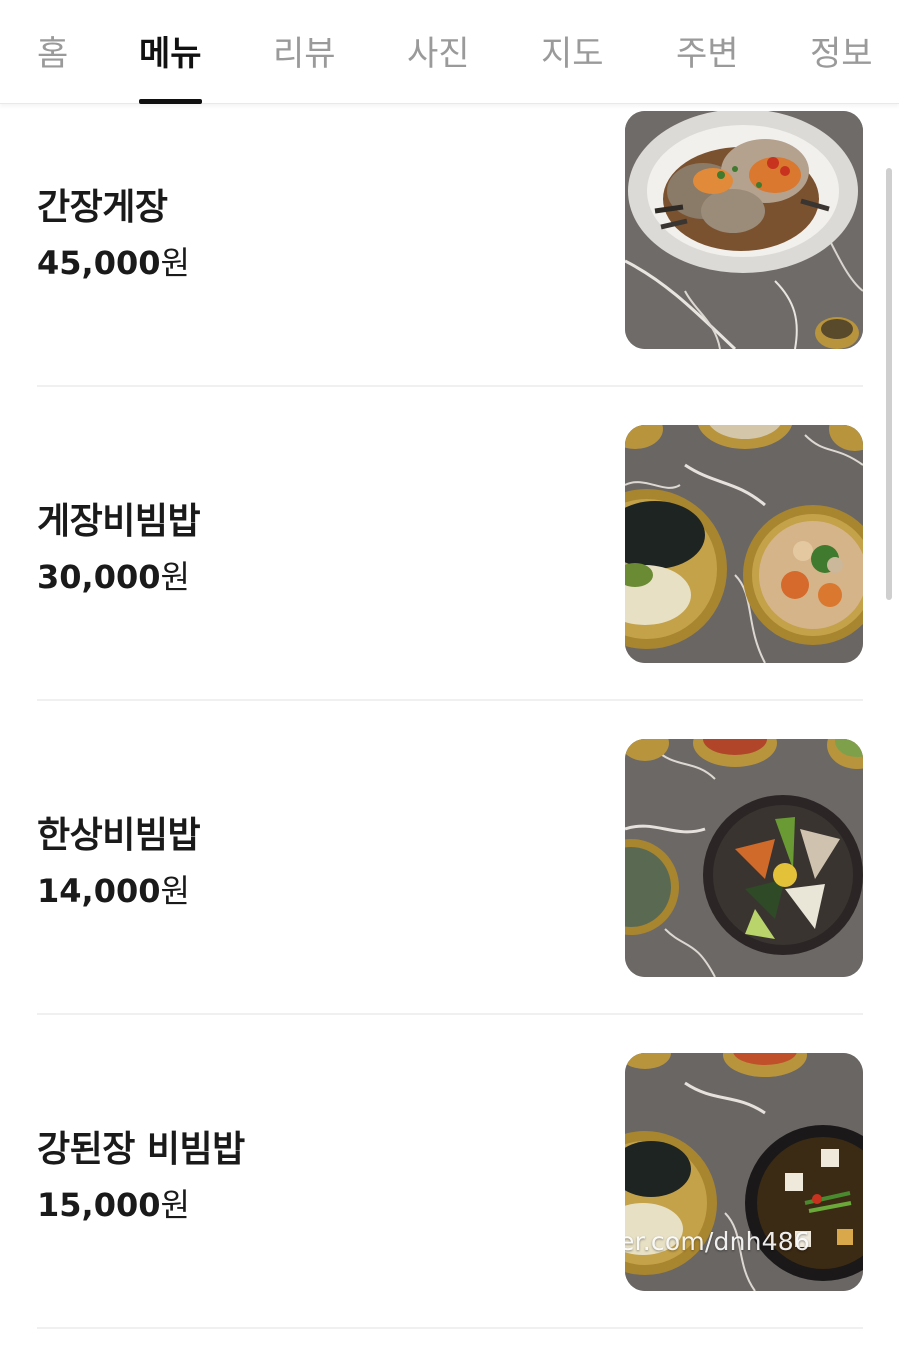 The width and height of the screenshot is (899, 1345). I want to click on price-value: 45,000, so click(99, 263).